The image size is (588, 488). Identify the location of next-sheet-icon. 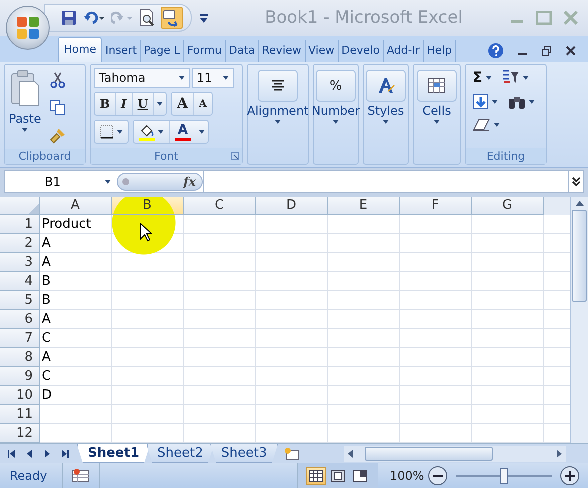
(47, 454).